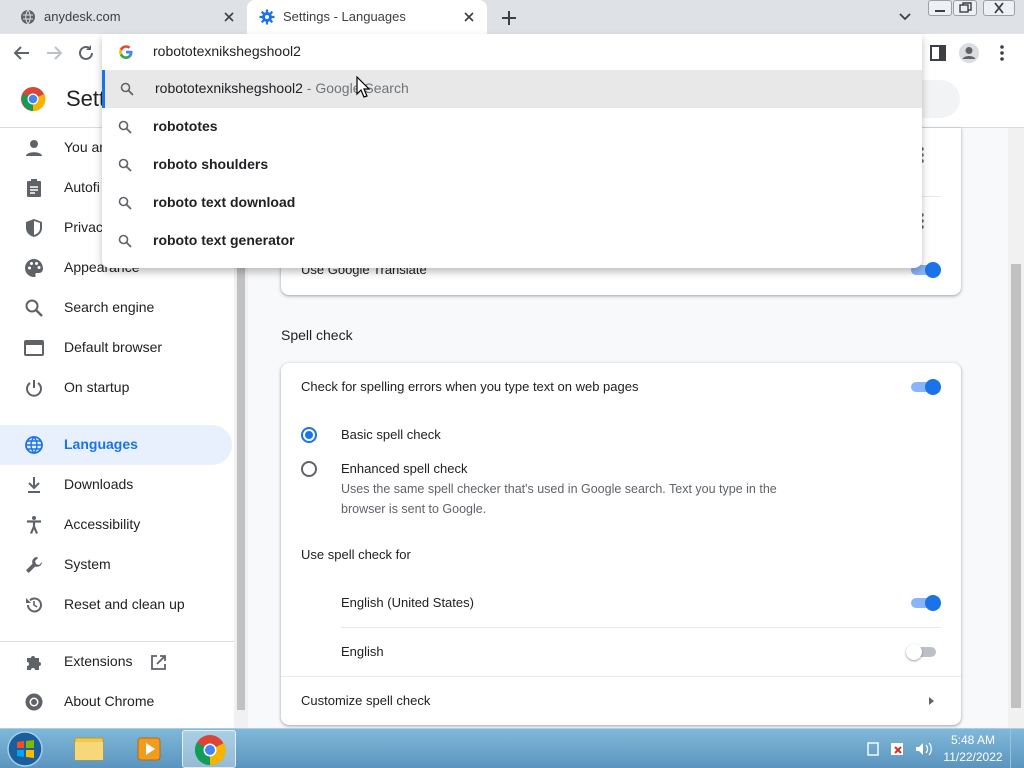  I want to click on sidebar-item-about-chrome: About Chrome, so click(116, 702).